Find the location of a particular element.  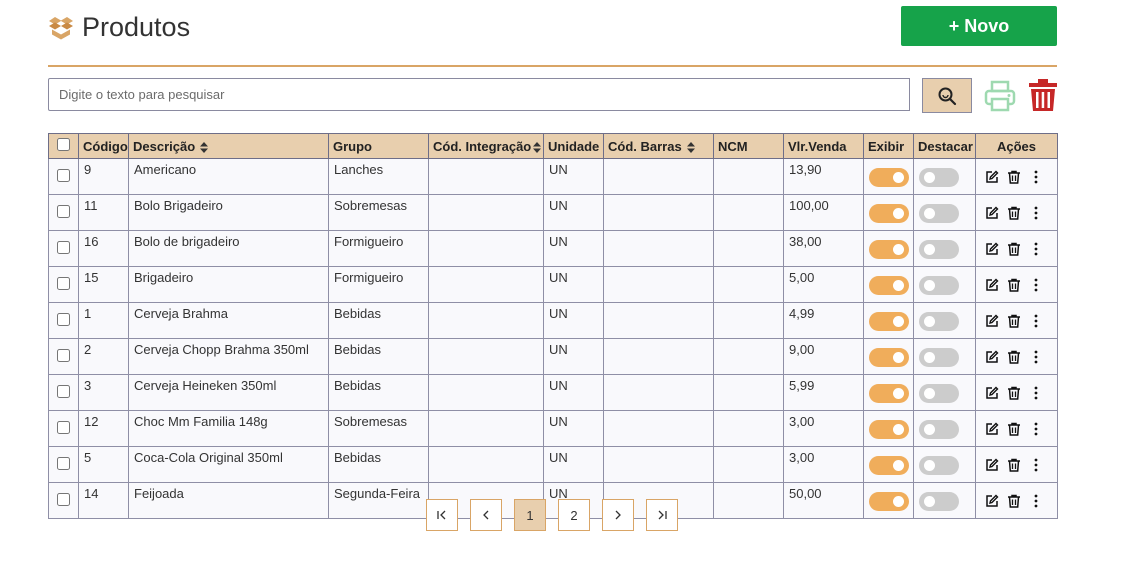

cell-codigo: 9 is located at coordinates (103, 176).